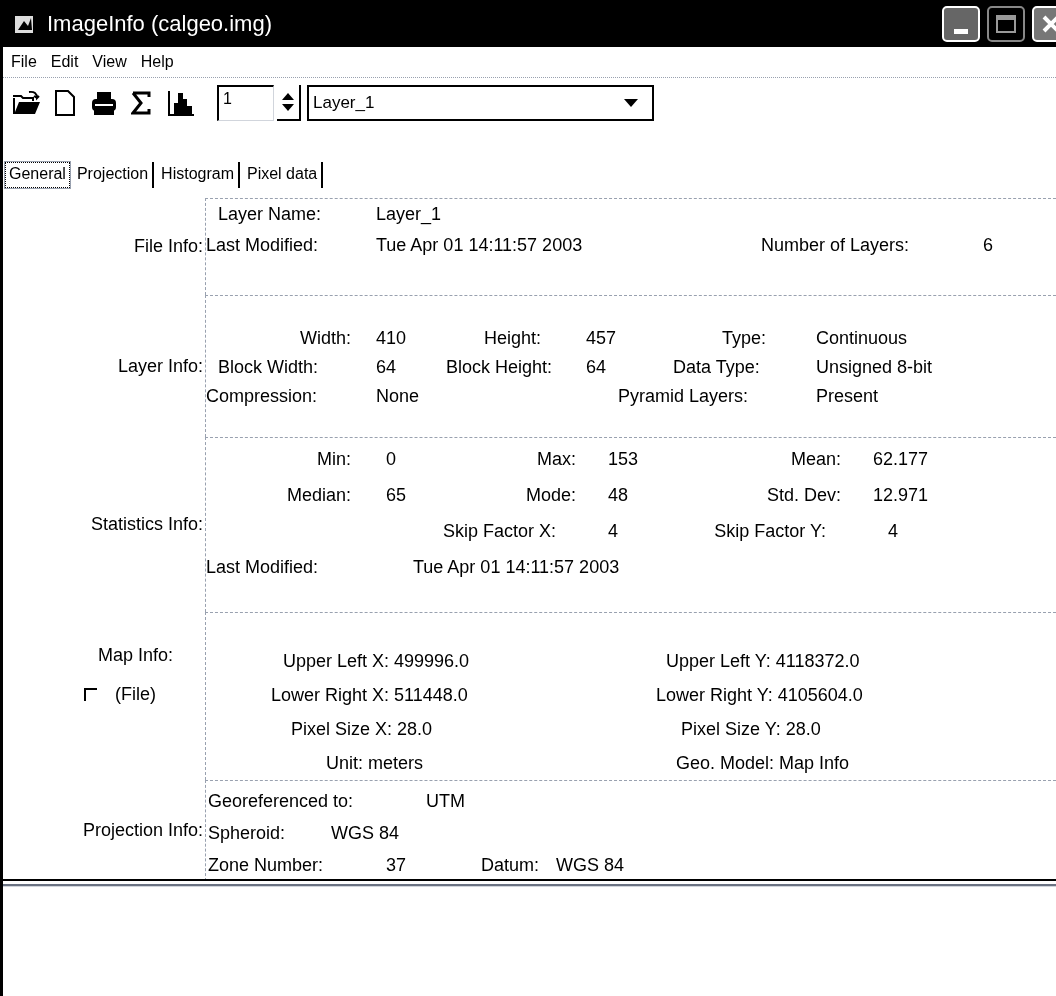 This screenshot has width=1056, height=996. I want to click on field-label: Height:, so click(511, 338).